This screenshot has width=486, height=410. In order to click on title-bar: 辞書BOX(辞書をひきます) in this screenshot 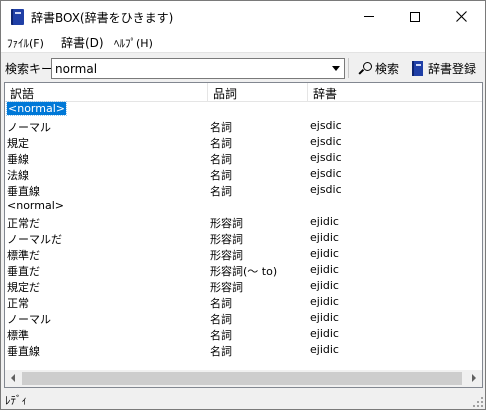, I will do `click(243, 16)`.